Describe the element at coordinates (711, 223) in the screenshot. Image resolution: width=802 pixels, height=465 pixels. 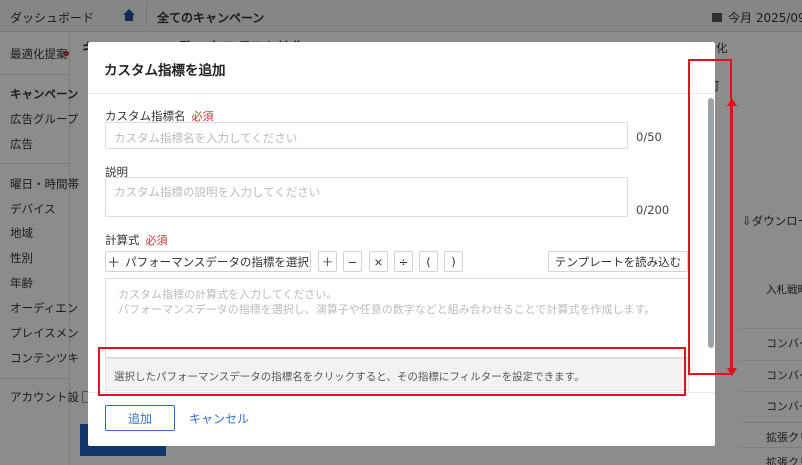
I see `dialog-scrollbar-thumb` at that location.